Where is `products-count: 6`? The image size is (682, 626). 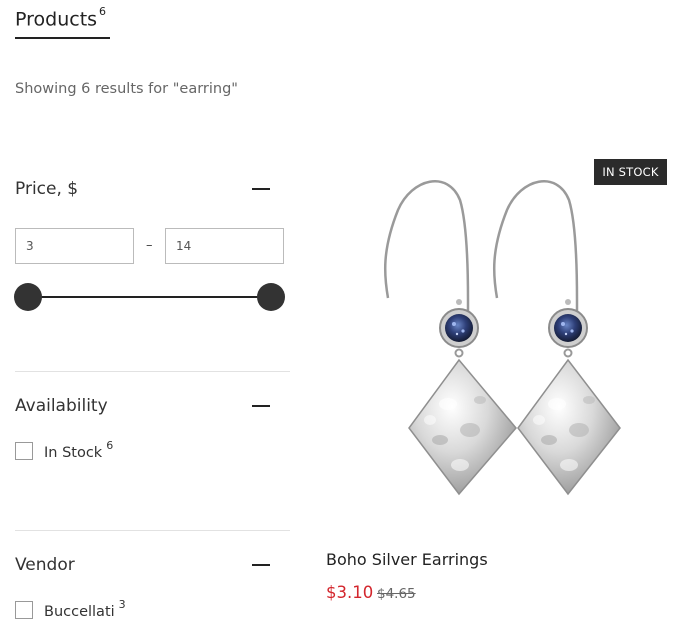 products-count: 6 is located at coordinates (103, 11).